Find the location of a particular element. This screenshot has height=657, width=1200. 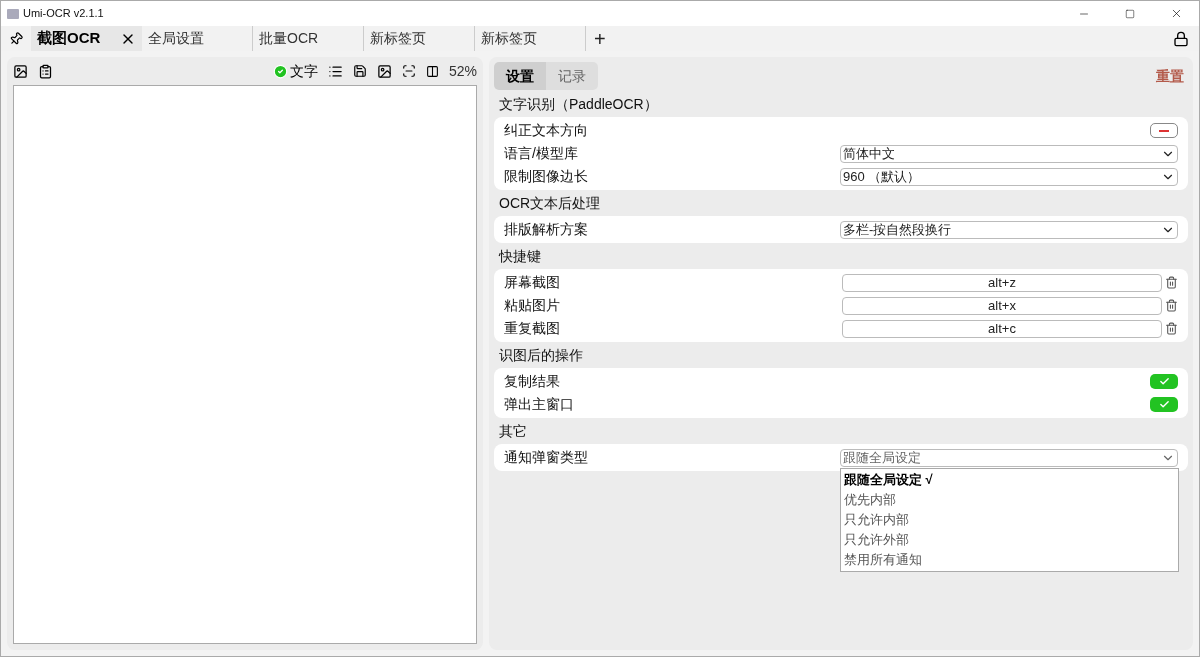

add-tab-button: + is located at coordinates (600, 38).